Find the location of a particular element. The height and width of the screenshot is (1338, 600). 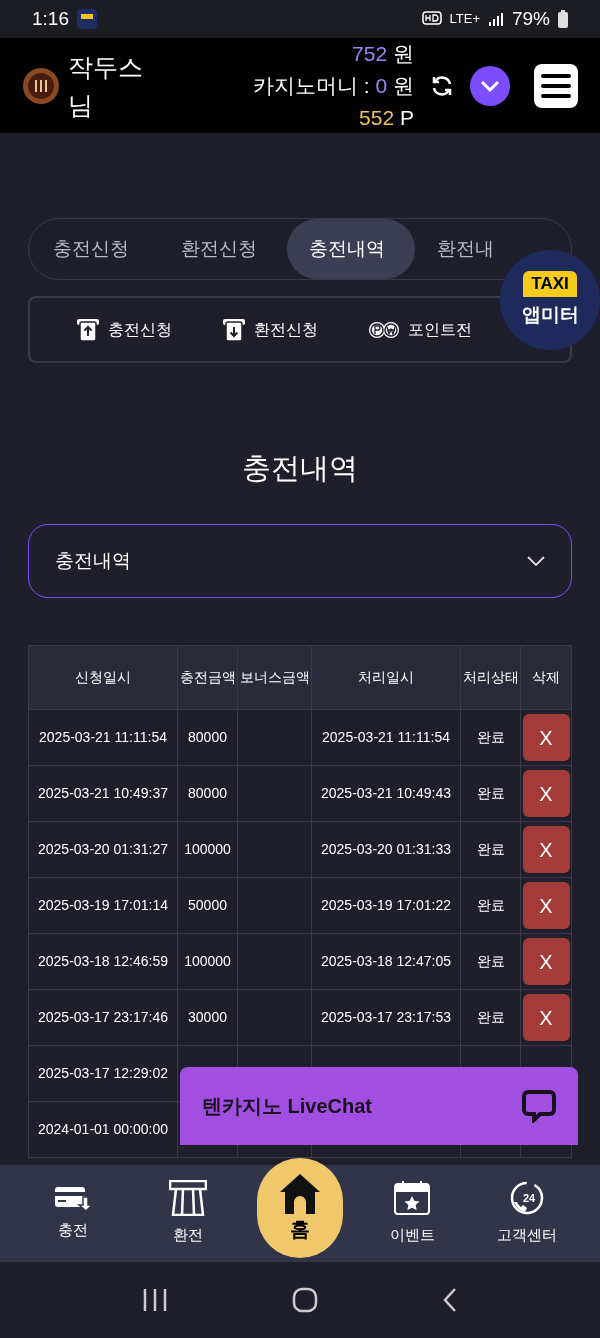

username: 작두스 님 is located at coordinates (106, 86).